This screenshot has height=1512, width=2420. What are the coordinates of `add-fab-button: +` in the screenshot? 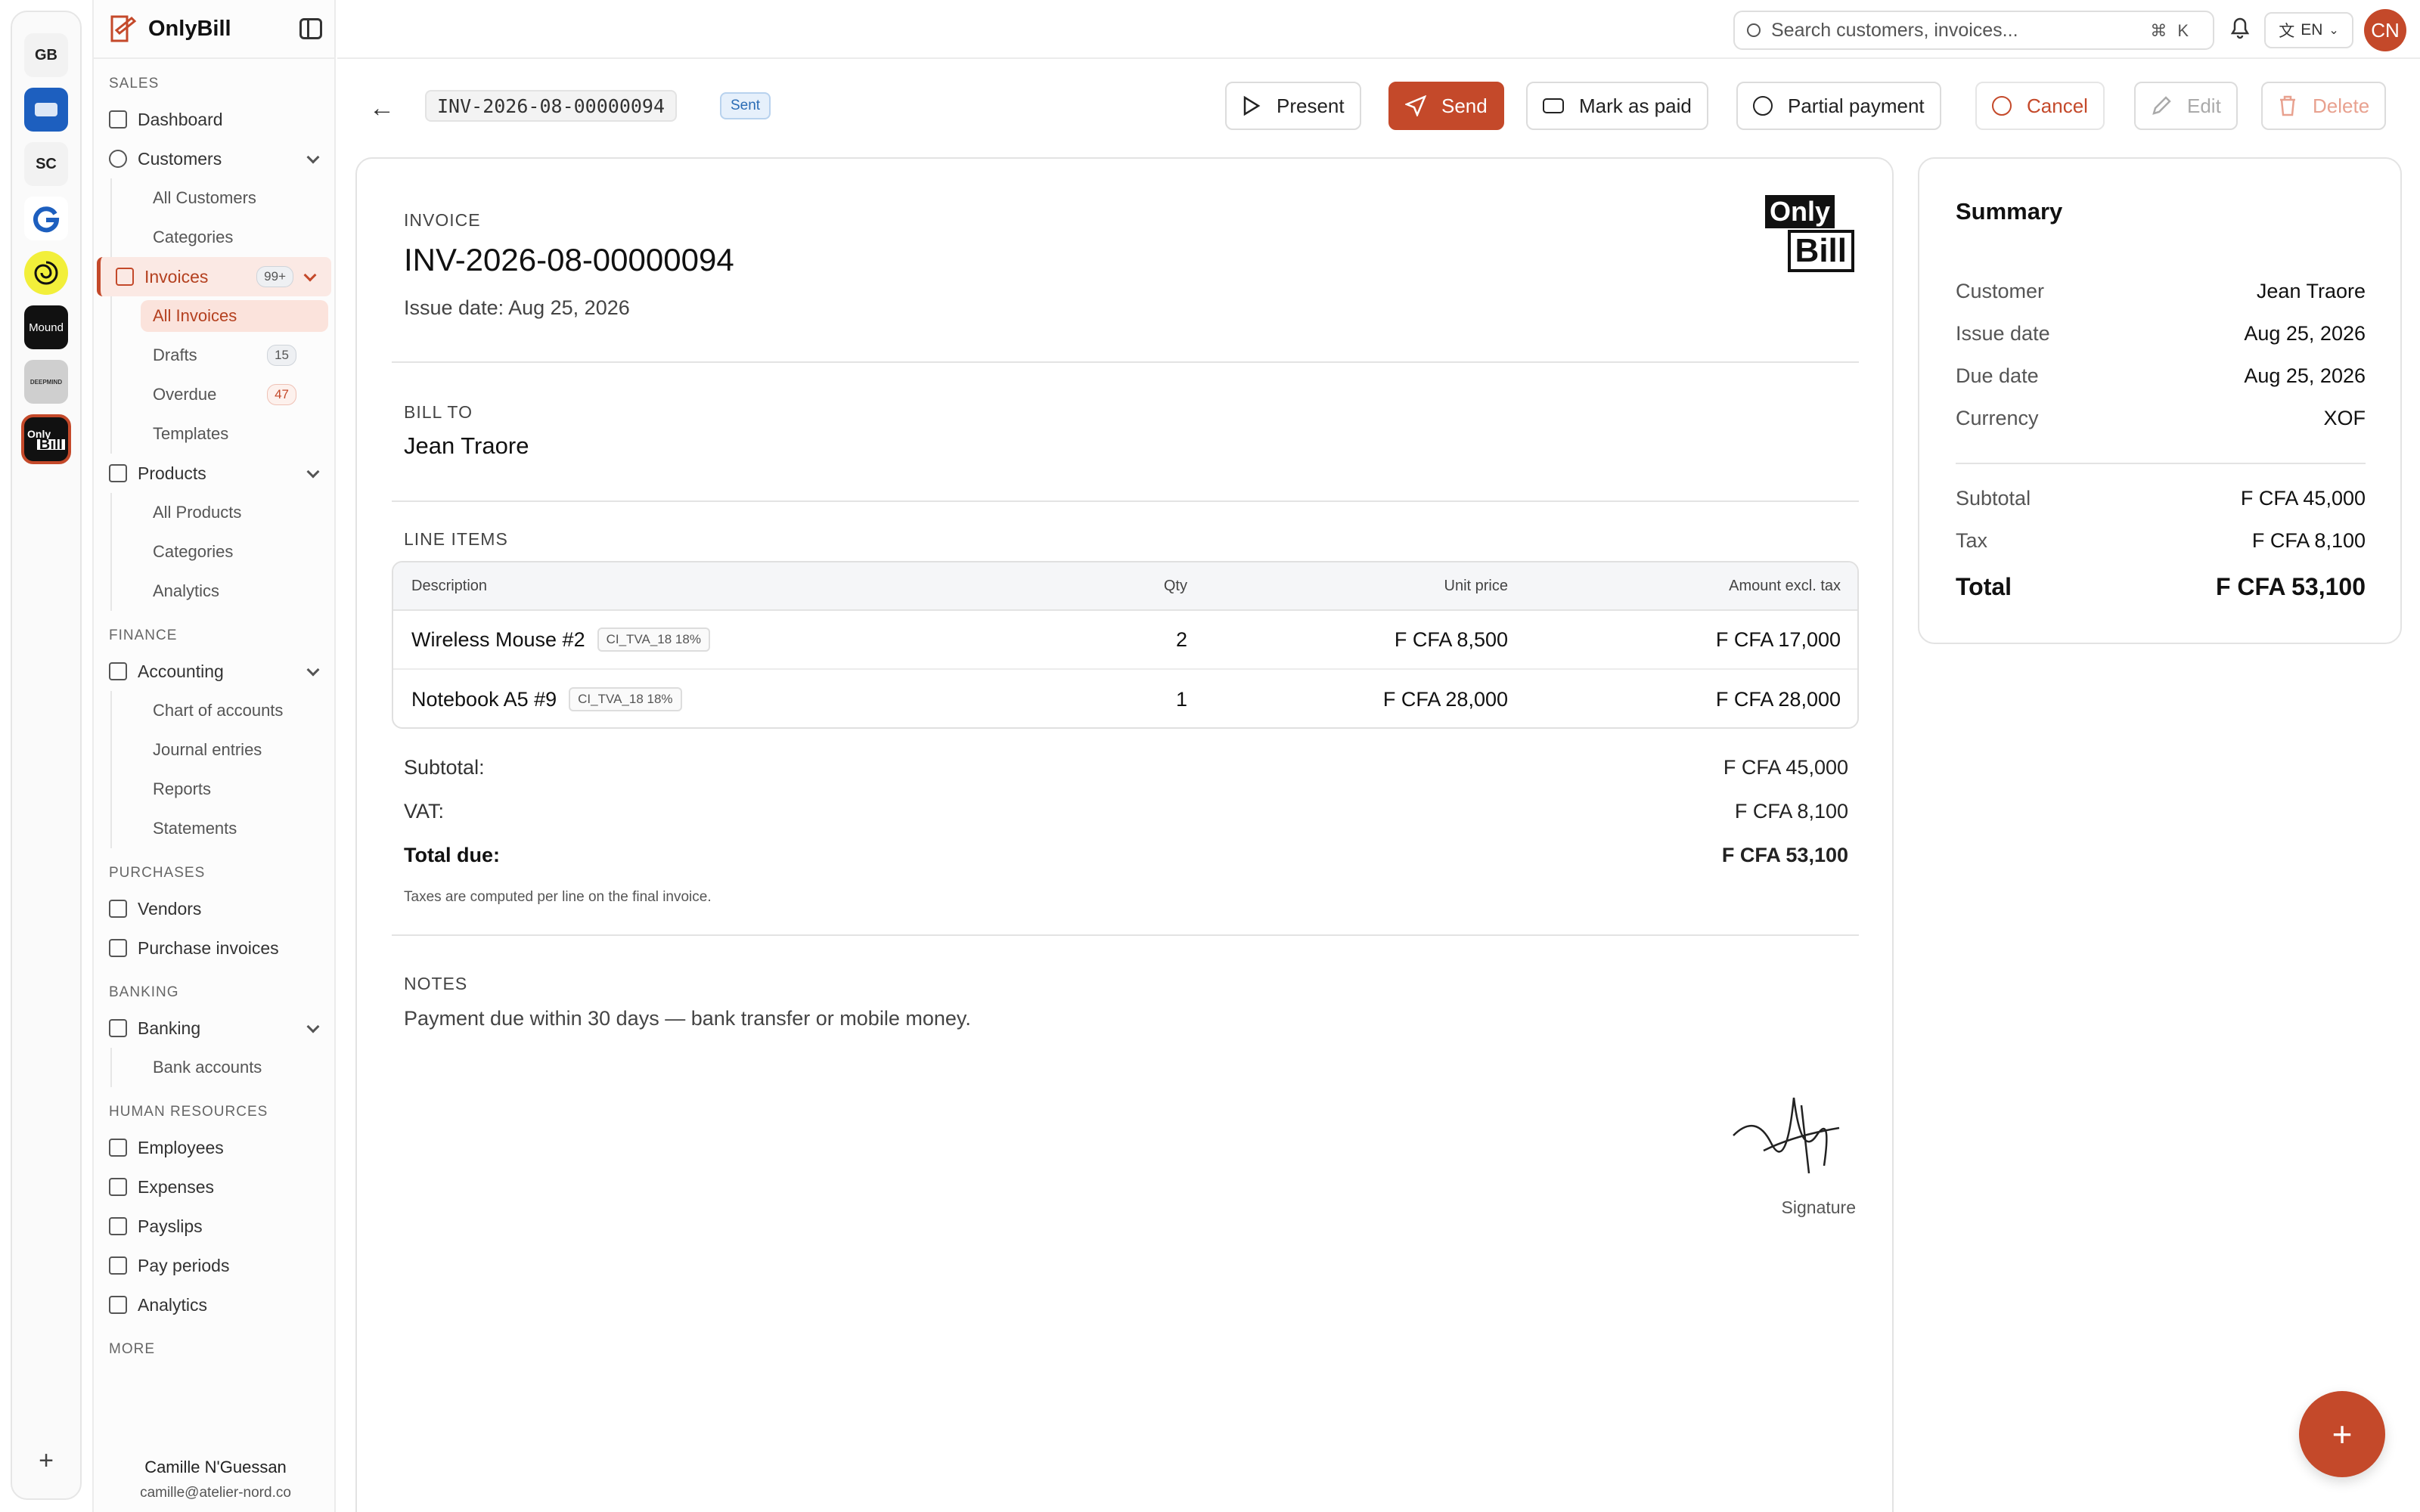 It's located at (2342, 1434).